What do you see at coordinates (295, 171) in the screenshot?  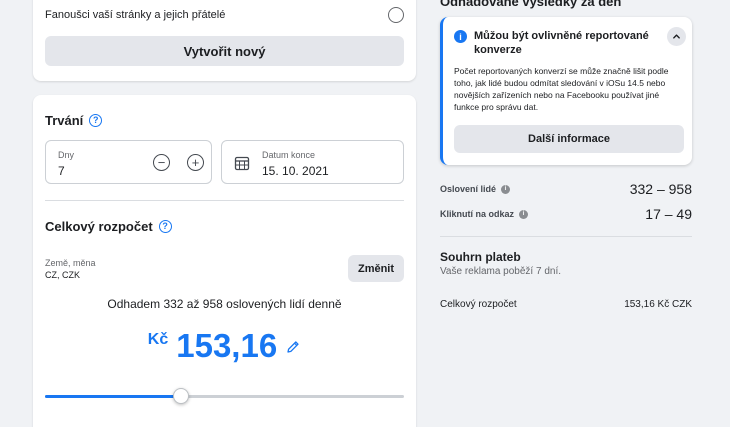 I see `end-date-value: 15. 10. 2021` at bounding box center [295, 171].